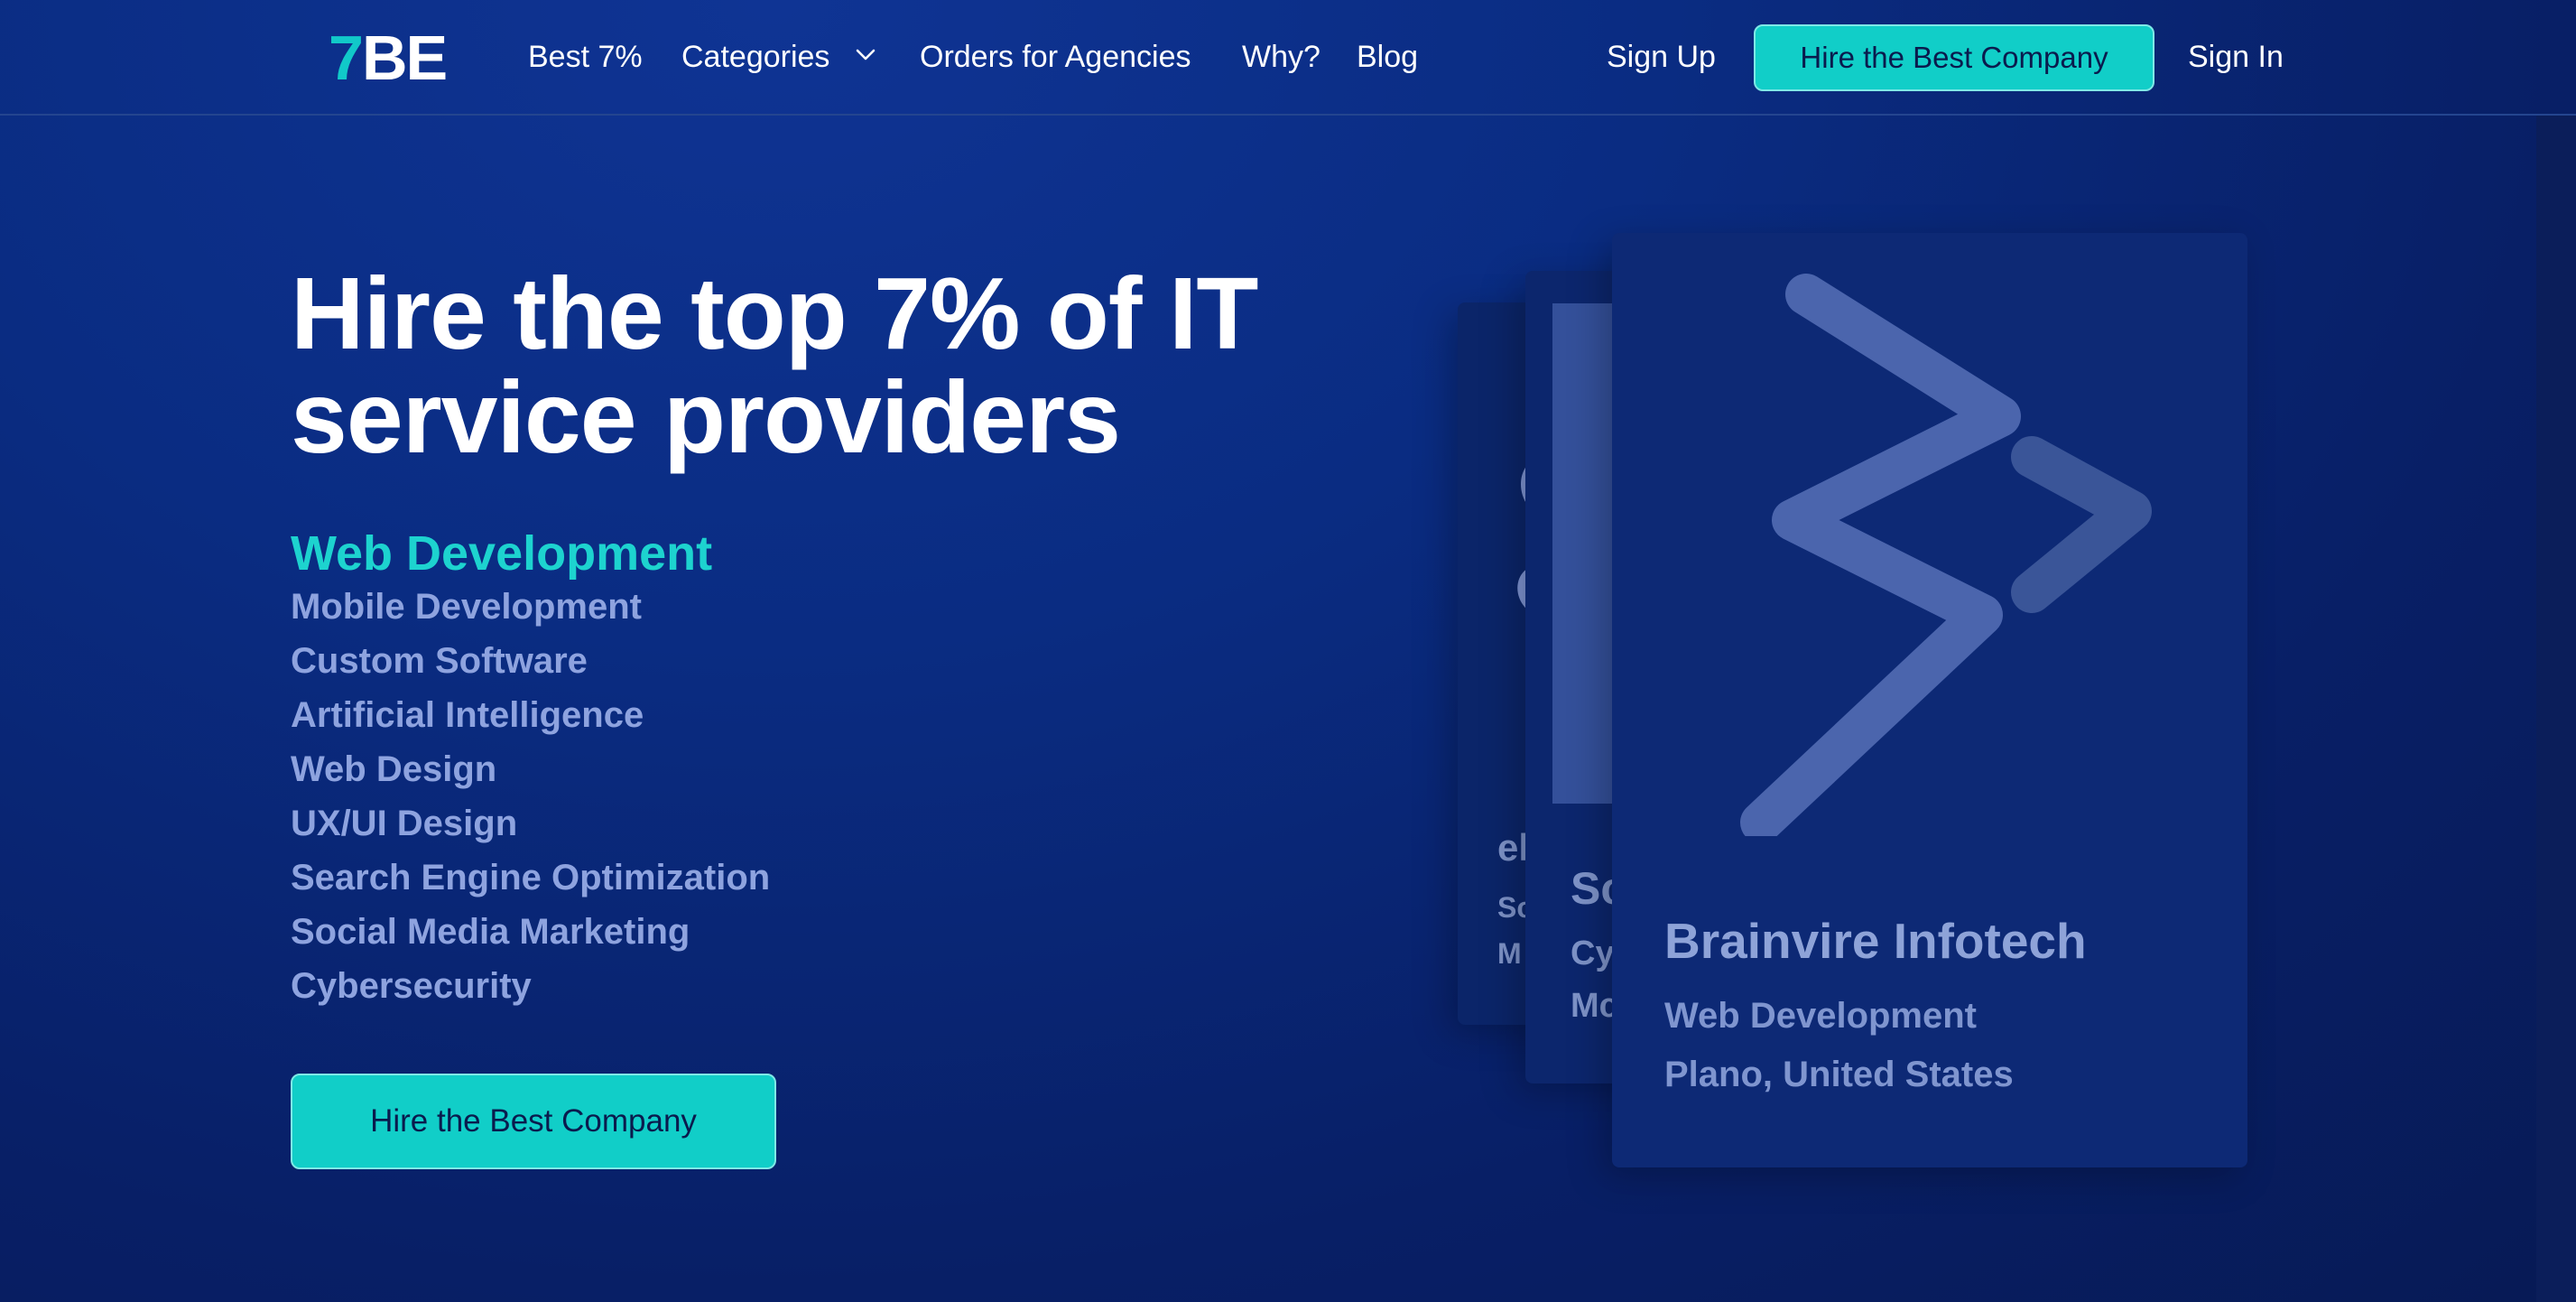  I want to click on hero-title: Hire the top 7% of IT service providers, so click(832, 366).